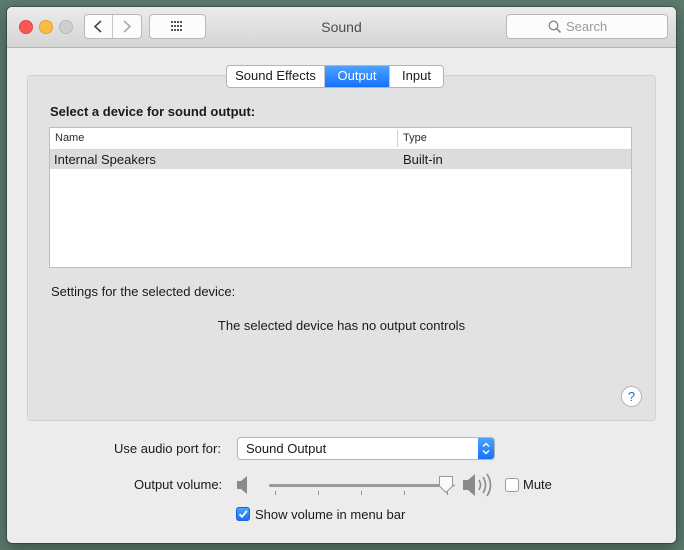  I want to click on tab-bar: Sound Effects Output Input, so click(335, 76).